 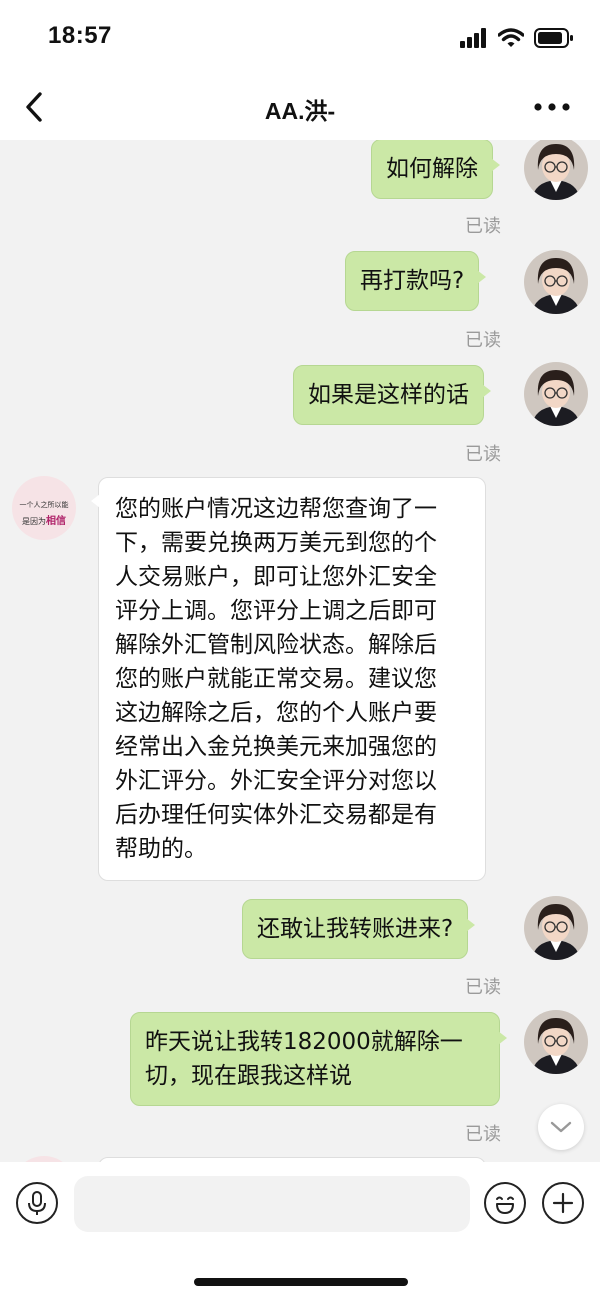 What do you see at coordinates (304, 1042) in the screenshot?
I see `message-line: 昨天说让我转182000就解除一` at bounding box center [304, 1042].